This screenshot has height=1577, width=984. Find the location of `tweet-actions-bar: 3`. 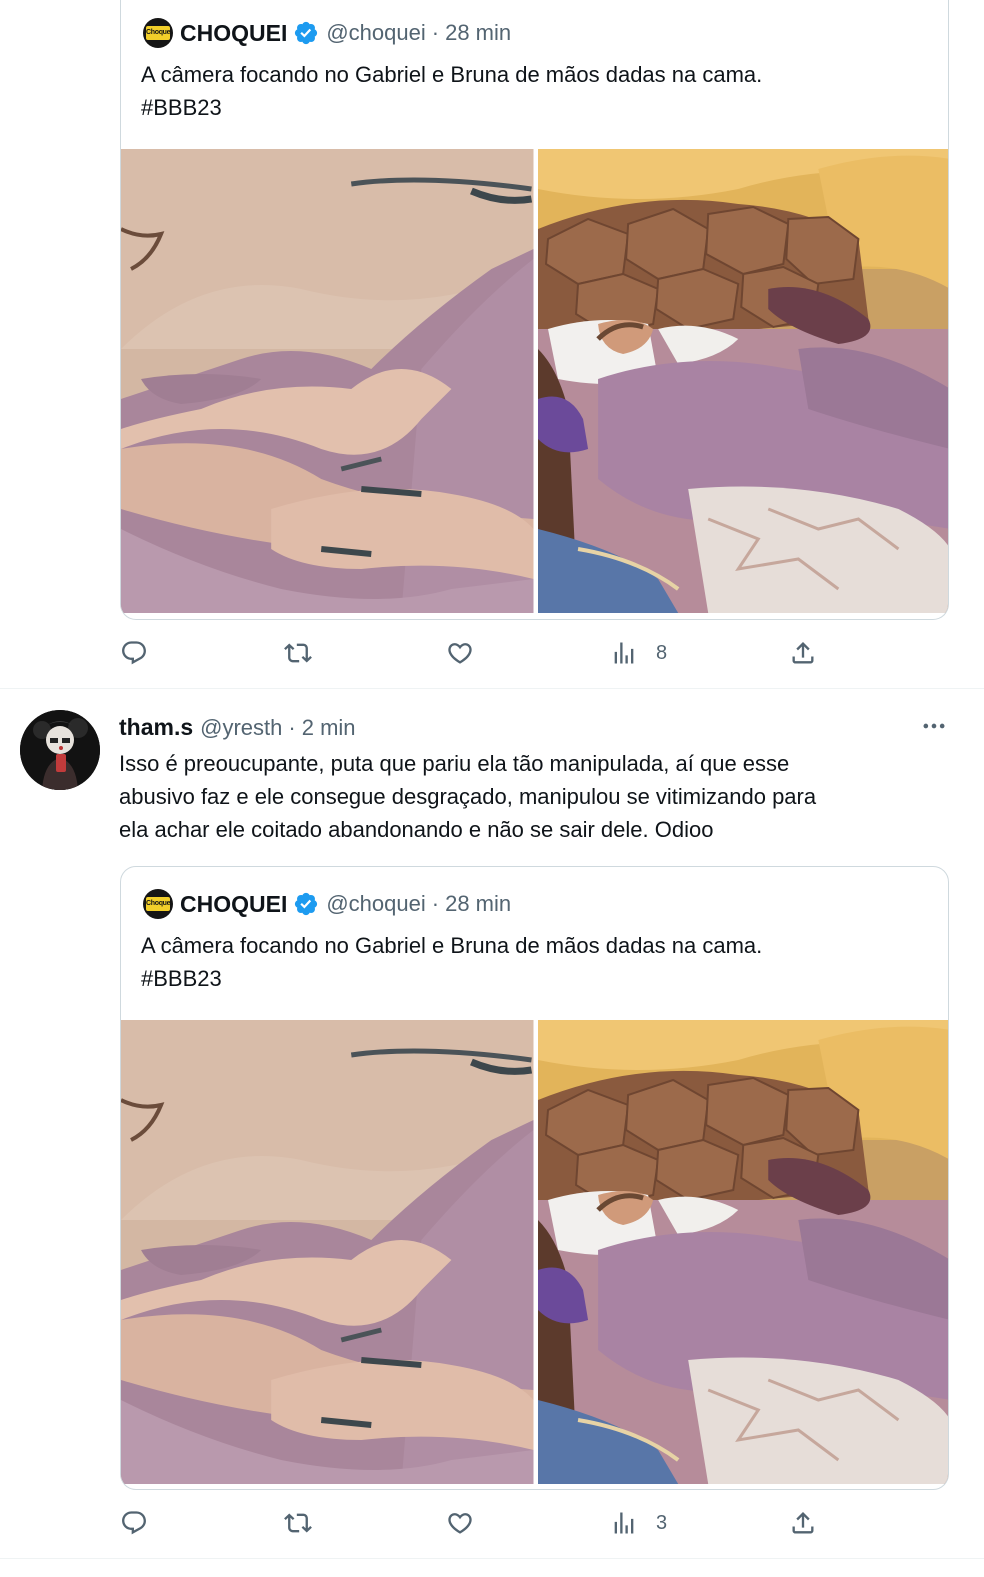

tweet-actions-bar: 3 is located at coordinates (470, 1523).